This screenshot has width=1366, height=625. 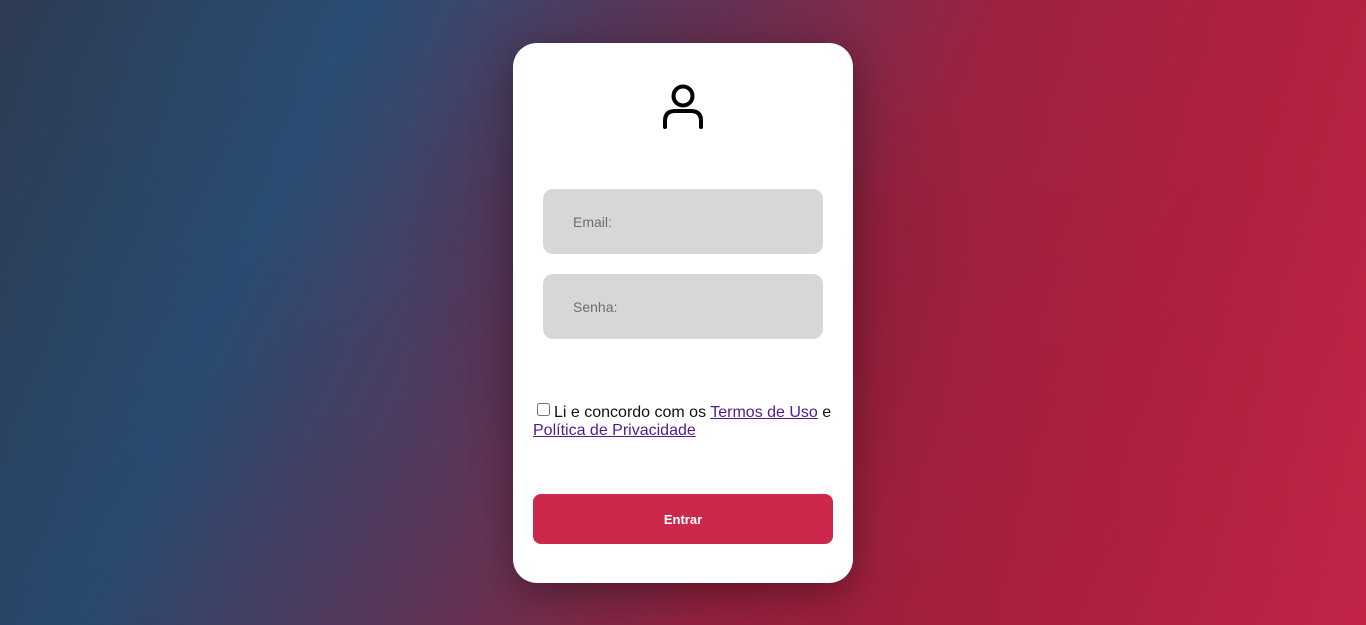 I want to click on password-input, so click(x=683, y=306).